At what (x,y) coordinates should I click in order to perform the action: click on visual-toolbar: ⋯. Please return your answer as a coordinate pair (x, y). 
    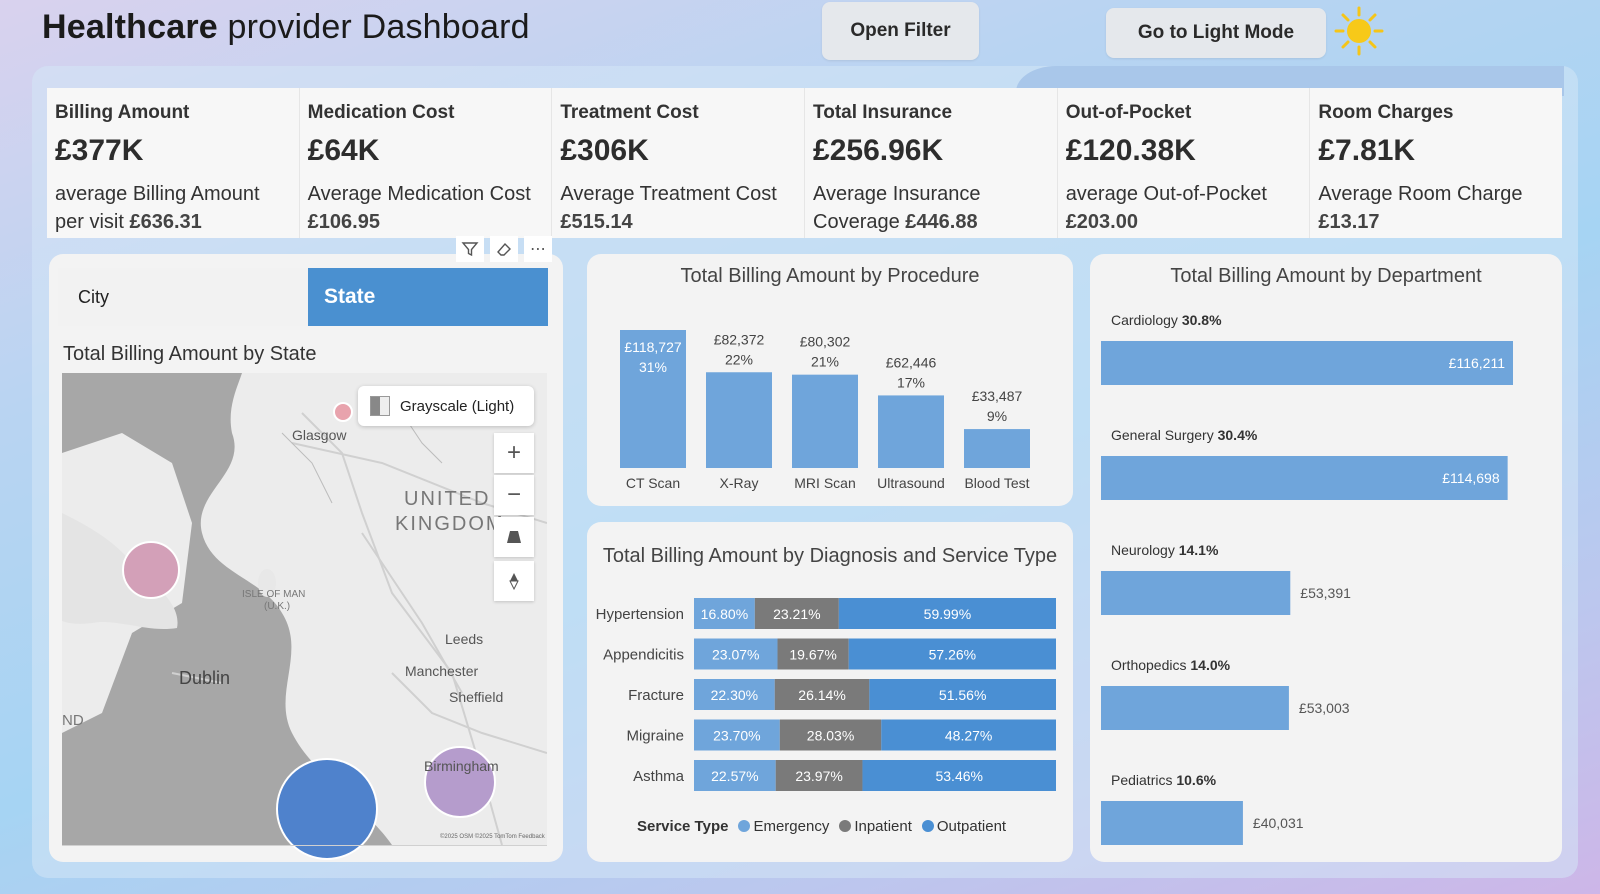
    Looking at the image, I should click on (504, 249).